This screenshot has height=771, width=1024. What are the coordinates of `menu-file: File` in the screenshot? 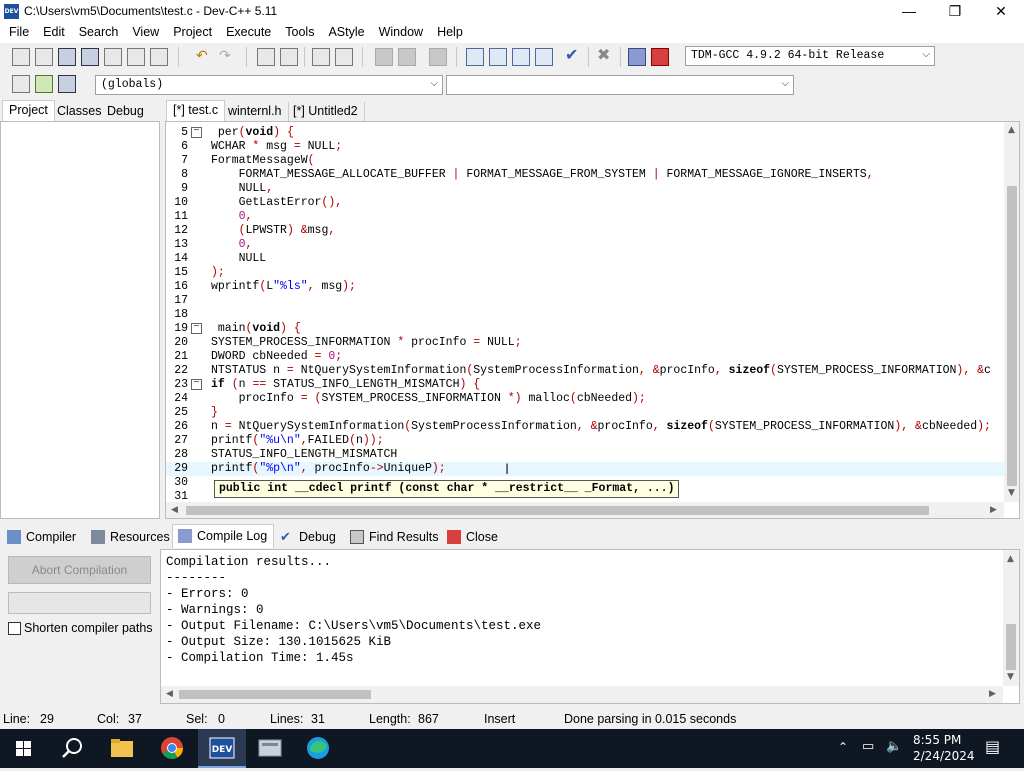 It's located at (19, 33).